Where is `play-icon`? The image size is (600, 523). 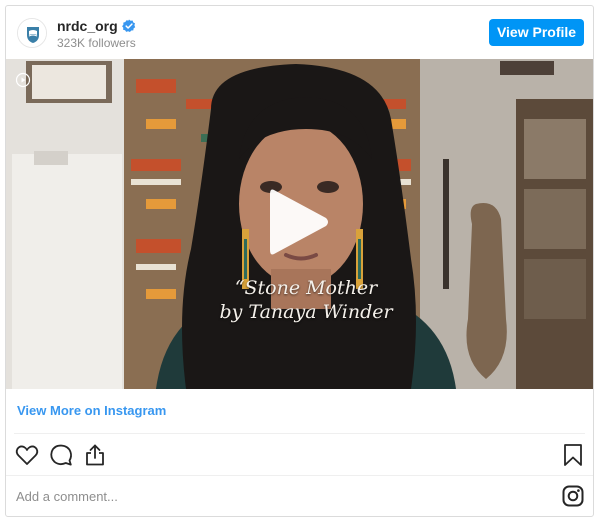 play-icon is located at coordinates (299, 222).